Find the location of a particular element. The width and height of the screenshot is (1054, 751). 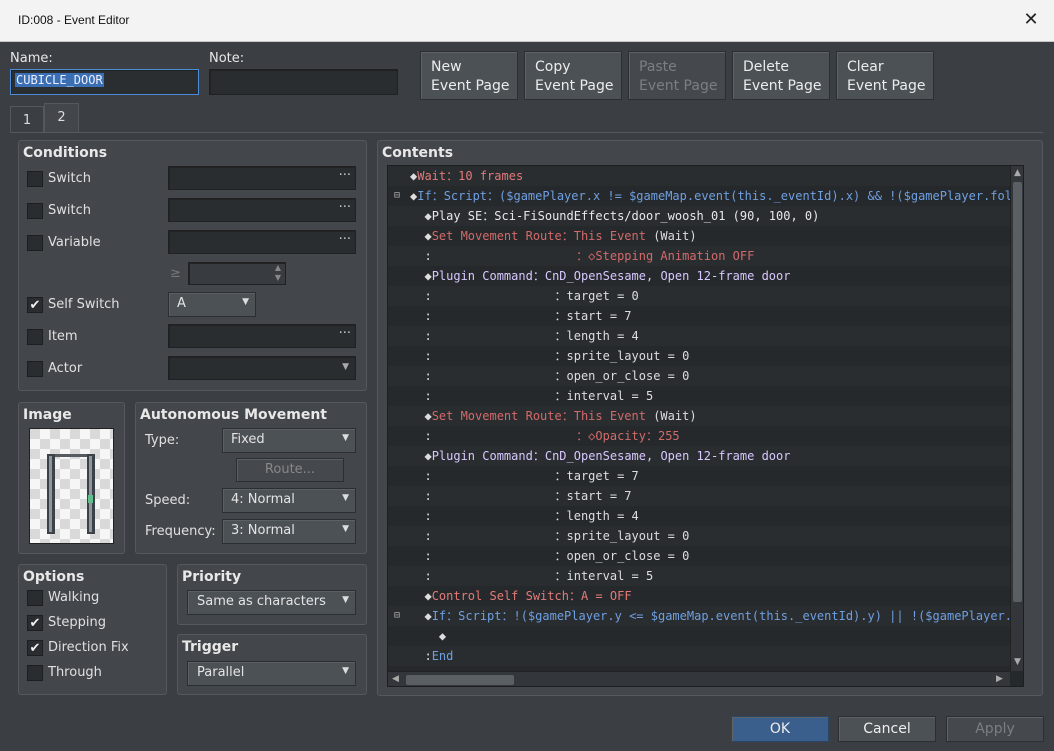

switch1-label: Switch is located at coordinates (69, 178).